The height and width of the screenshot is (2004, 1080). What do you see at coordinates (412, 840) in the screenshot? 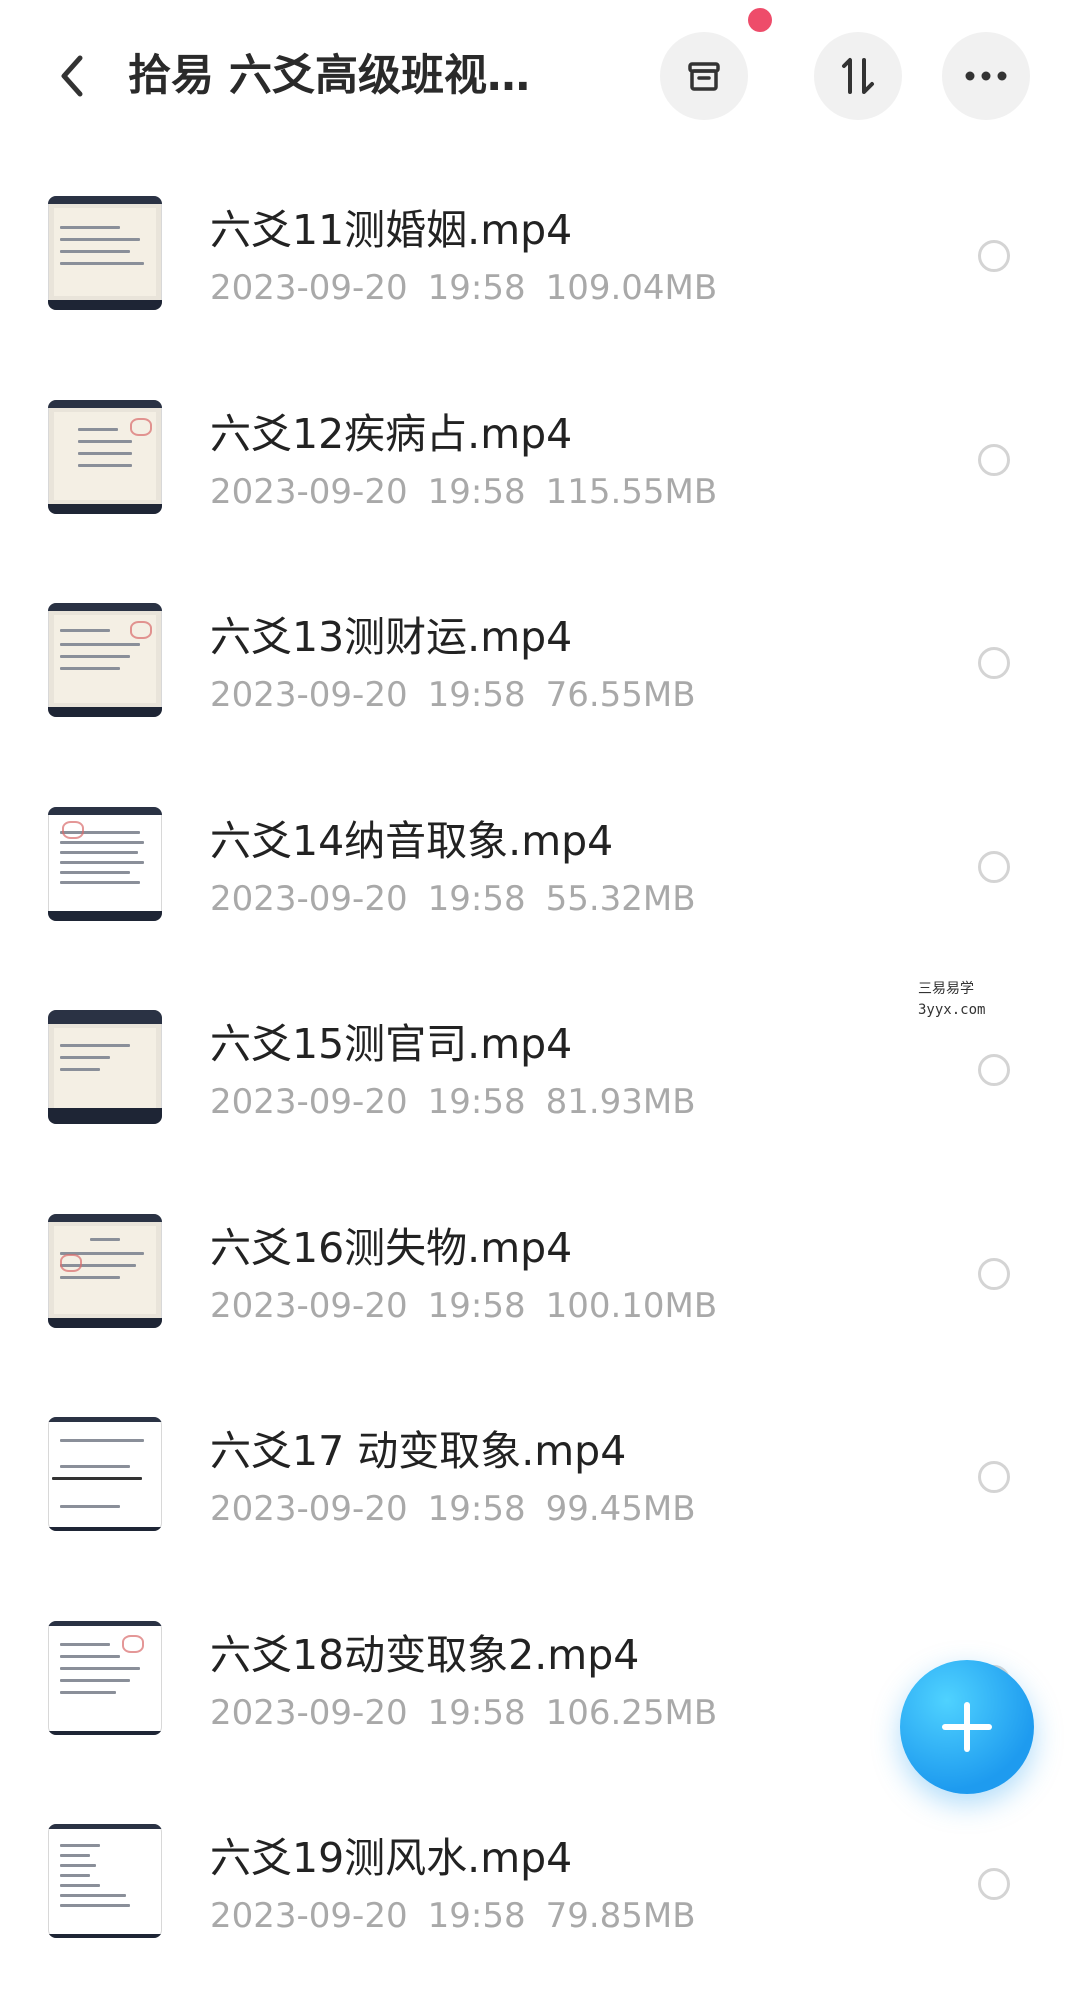
I see `file-name: 六爻14纳音取象.mp4` at bounding box center [412, 840].